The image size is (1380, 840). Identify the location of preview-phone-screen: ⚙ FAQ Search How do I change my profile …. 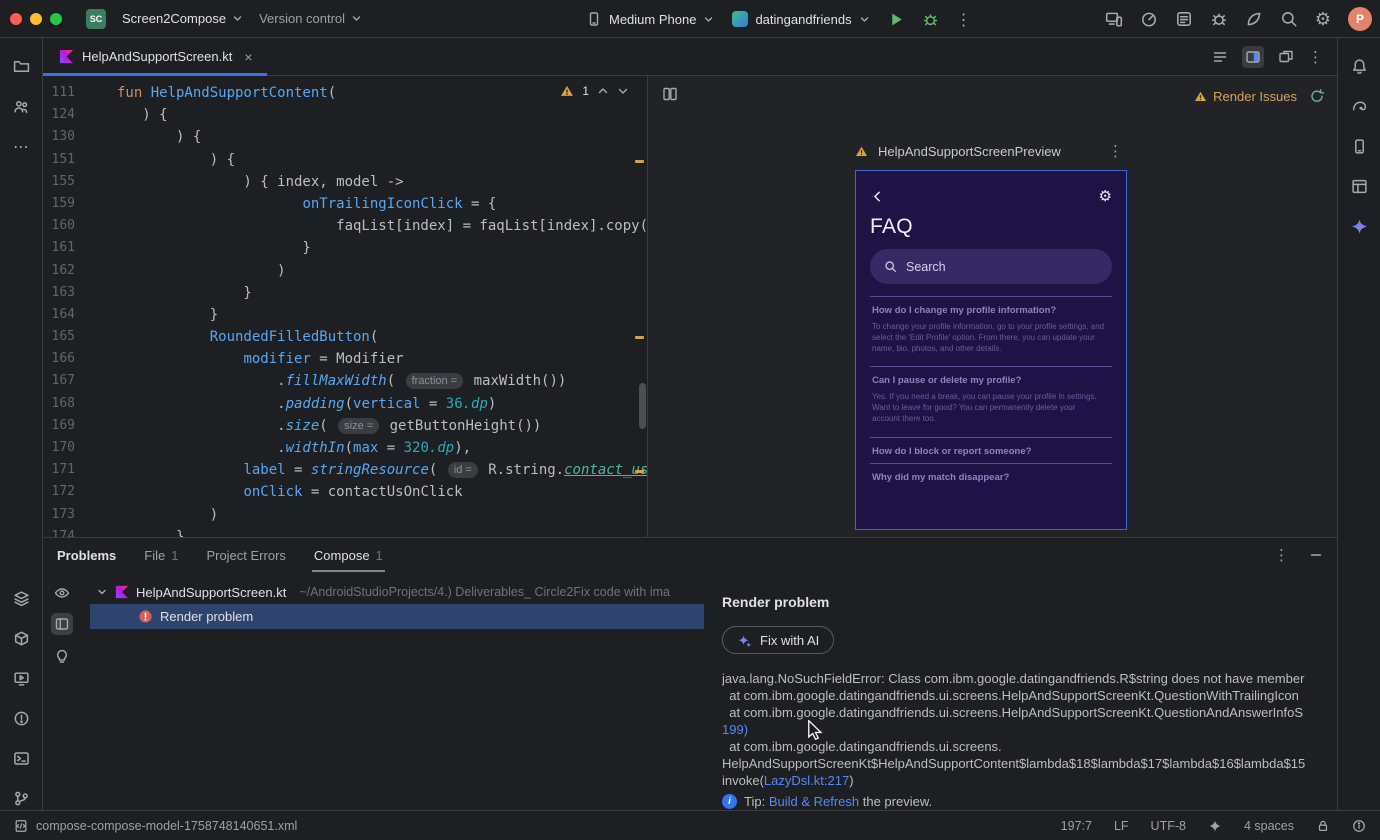
(991, 350).